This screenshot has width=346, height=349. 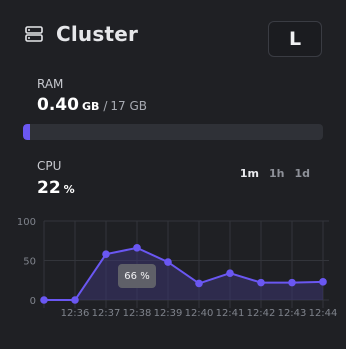 I want to click on ram-progress-bar, so click(x=173, y=132).